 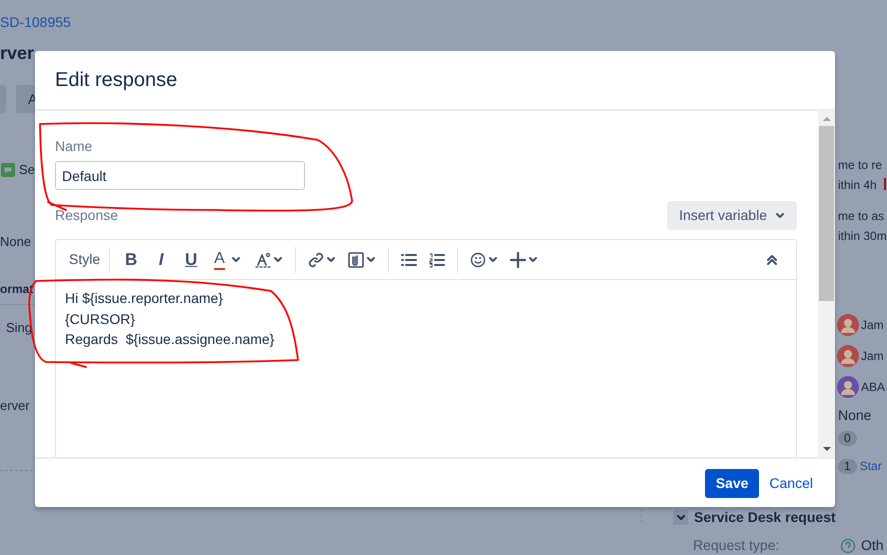 What do you see at coordinates (732, 215) in the screenshot?
I see `insert-variable-button: Insert variable` at bounding box center [732, 215].